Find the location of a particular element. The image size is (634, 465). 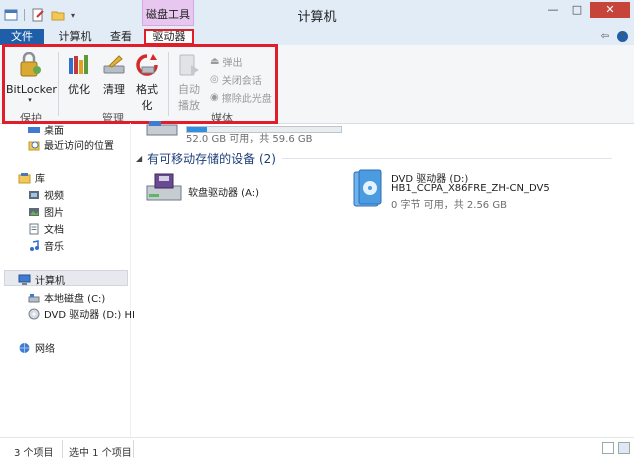

help-icon: ? is located at coordinates (622, 36).